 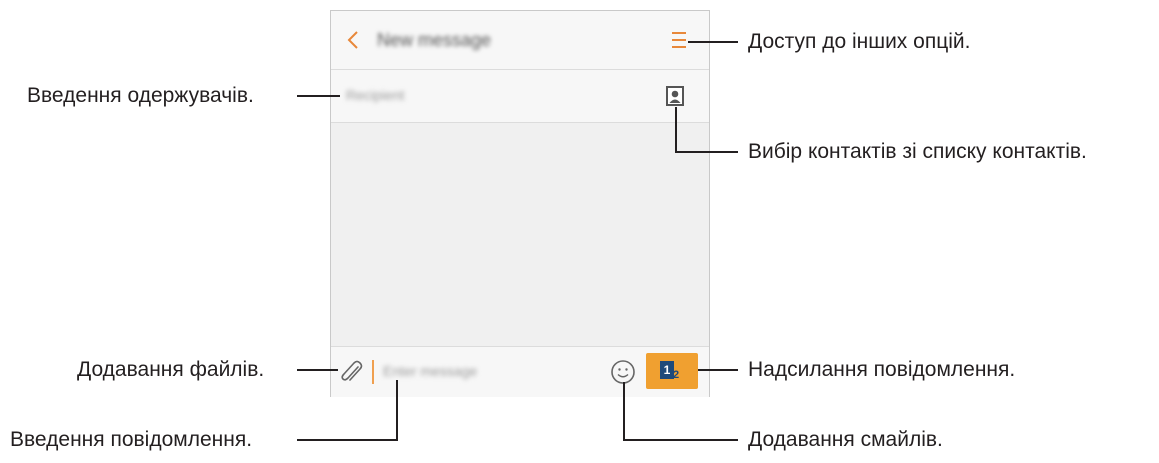 What do you see at coordinates (680, 411) in the screenshot?
I see `leader-emoji` at bounding box center [680, 411].